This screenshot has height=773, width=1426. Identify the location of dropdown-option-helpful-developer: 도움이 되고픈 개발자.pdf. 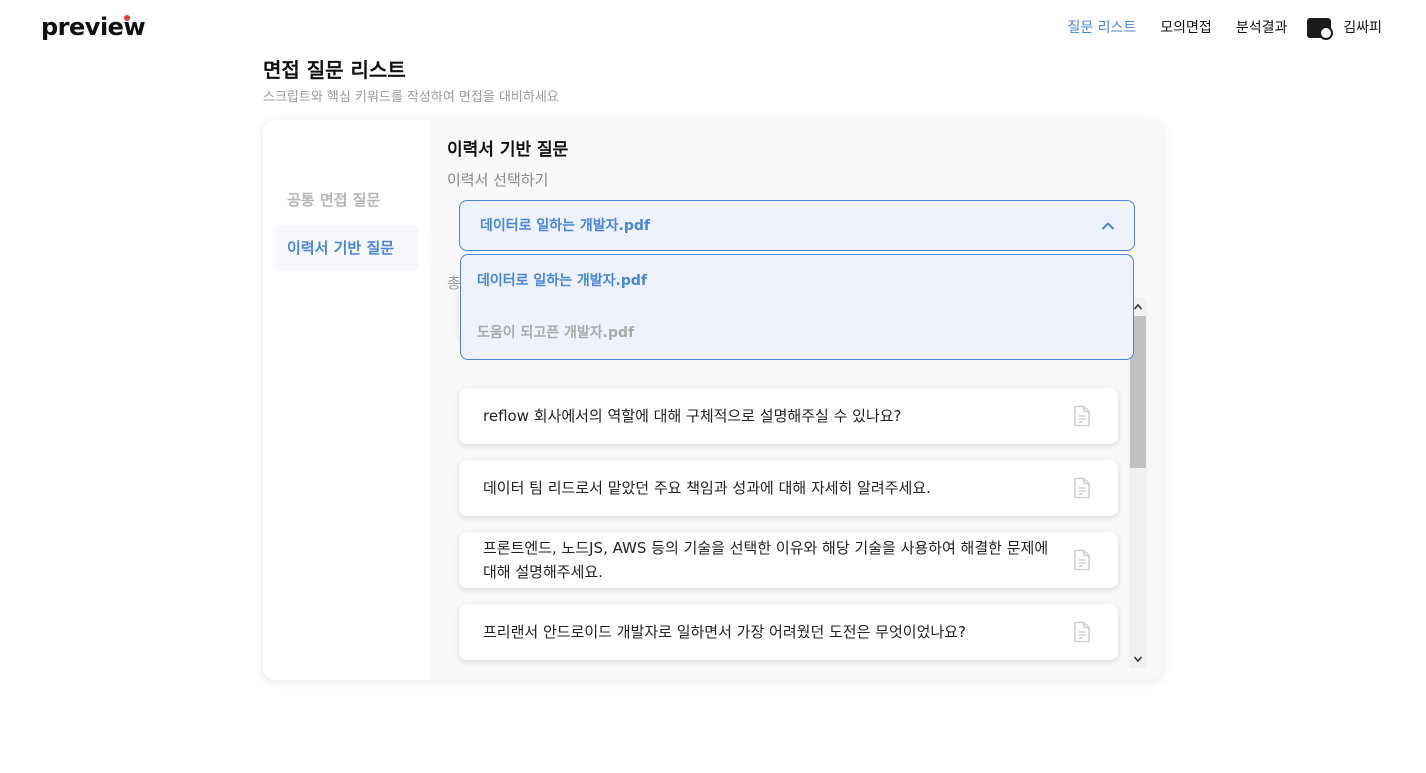
(555, 333).